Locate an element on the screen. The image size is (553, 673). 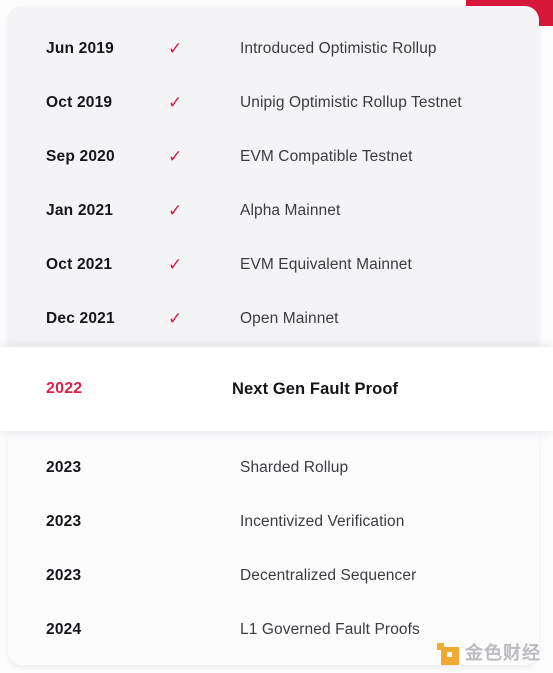
timeline-row: 2023 Sharded Rollup is located at coordinates (273, 468).